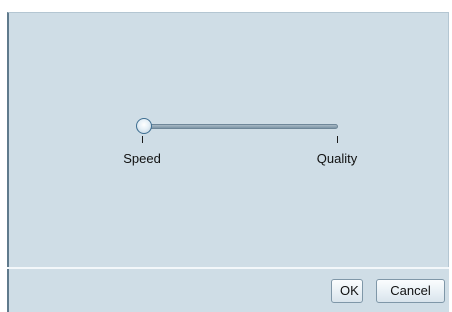  What do you see at coordinates (142, 139) in the screenshot?
I see `slider-tick-min` at bounding box center [142, 139].